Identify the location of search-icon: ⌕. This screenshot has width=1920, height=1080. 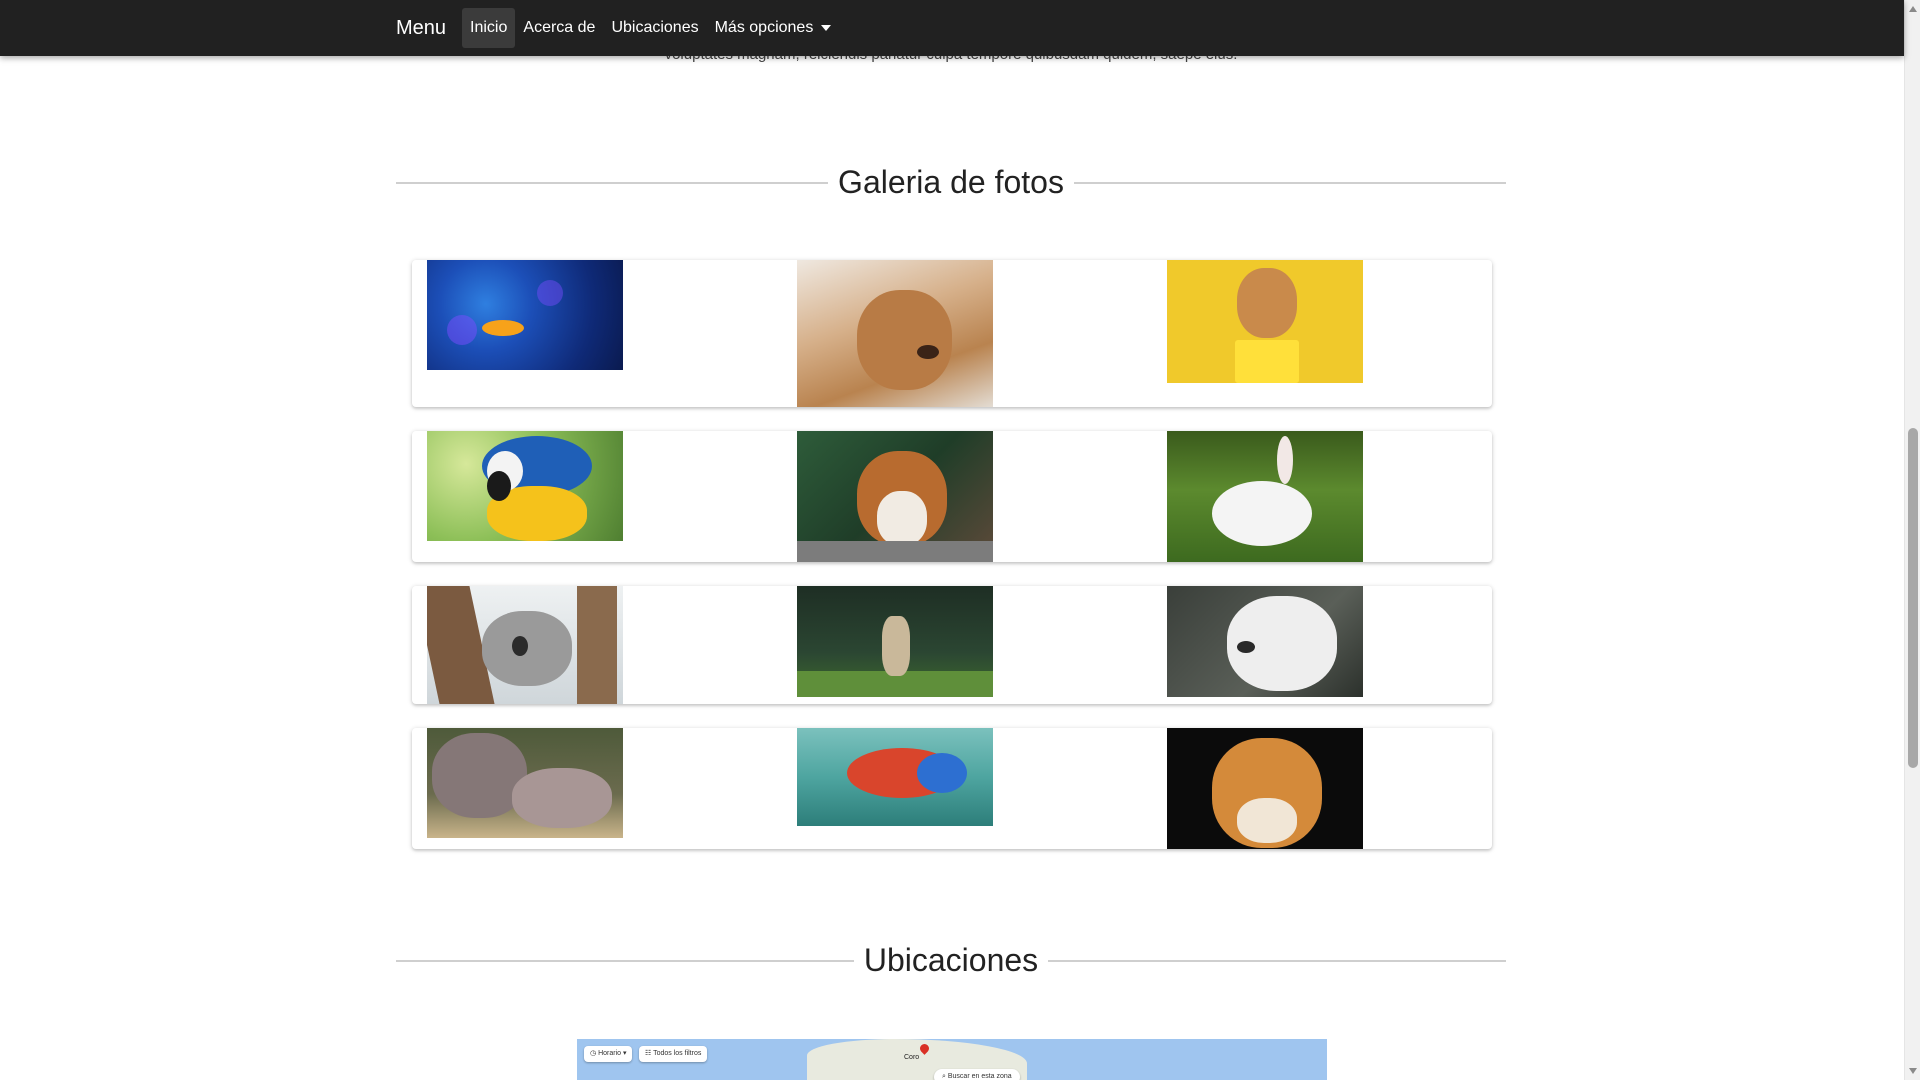
(944, 1076).